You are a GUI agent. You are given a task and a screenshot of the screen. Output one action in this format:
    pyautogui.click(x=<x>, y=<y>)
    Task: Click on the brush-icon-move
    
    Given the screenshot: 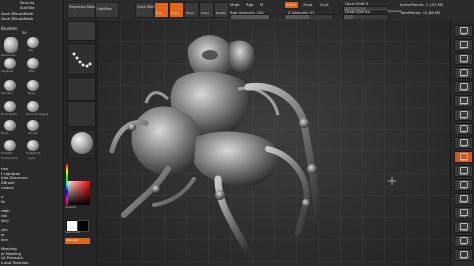 What is the action you would take?
    pyautogui.click(x=33, y=85)
    